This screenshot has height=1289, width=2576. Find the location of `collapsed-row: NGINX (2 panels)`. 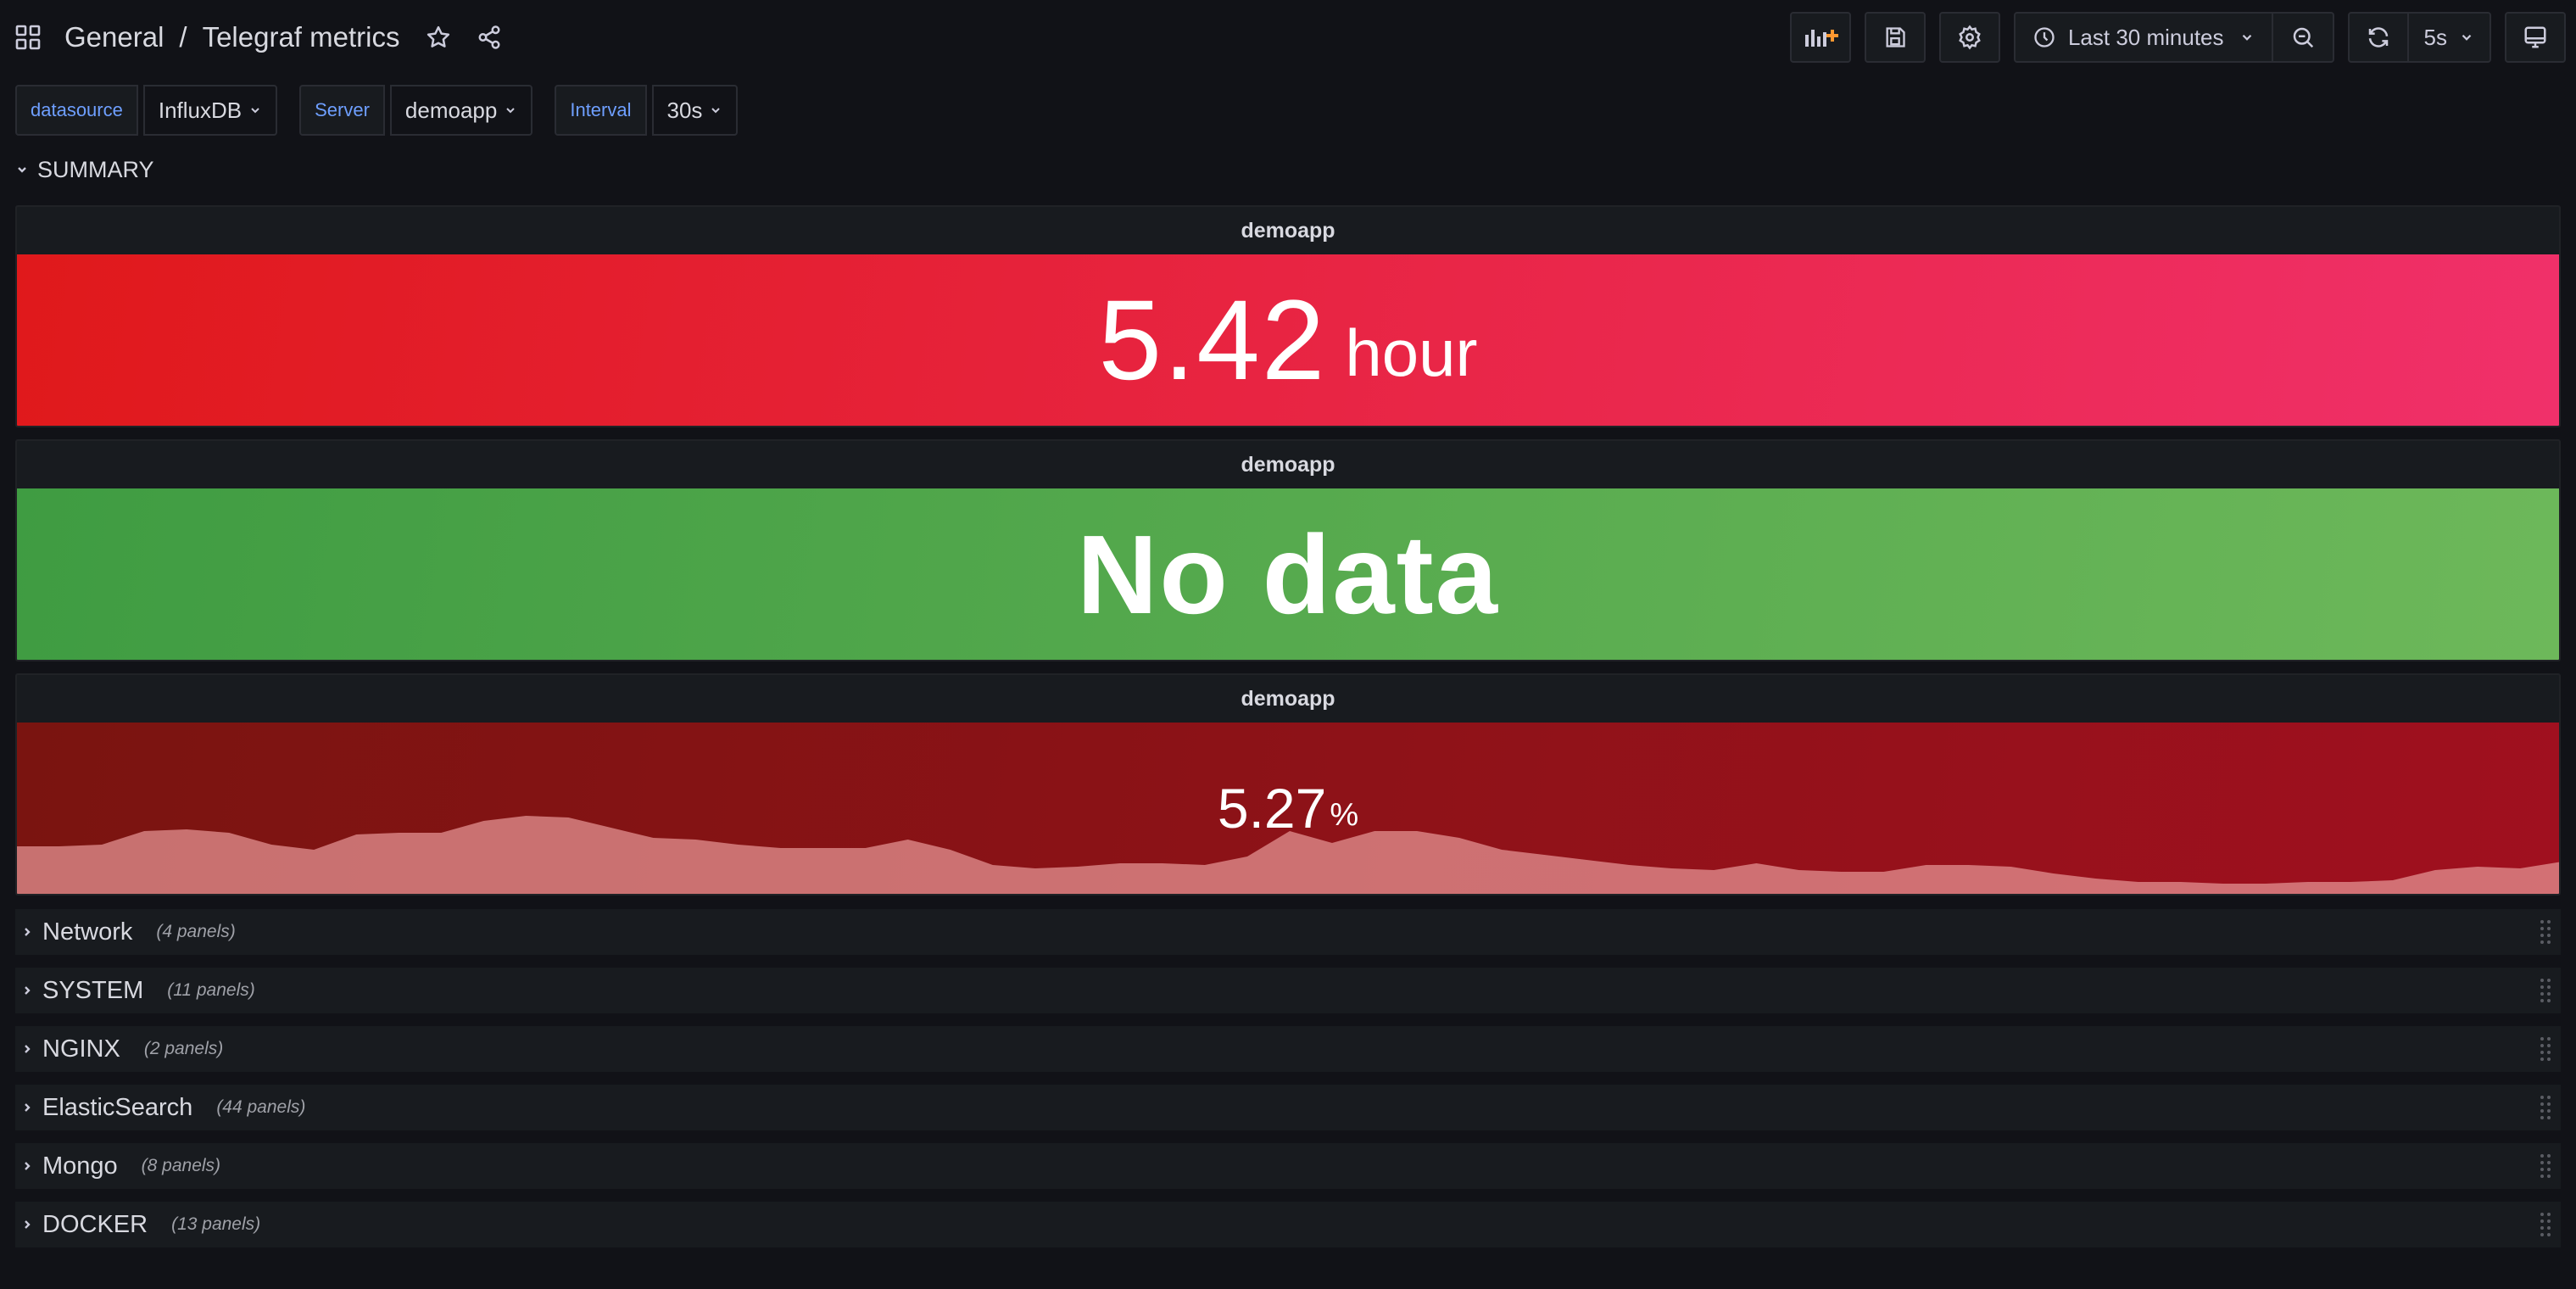

collapsed-row: NGINX (2 panels) is located at coordinates (1288, 1049).